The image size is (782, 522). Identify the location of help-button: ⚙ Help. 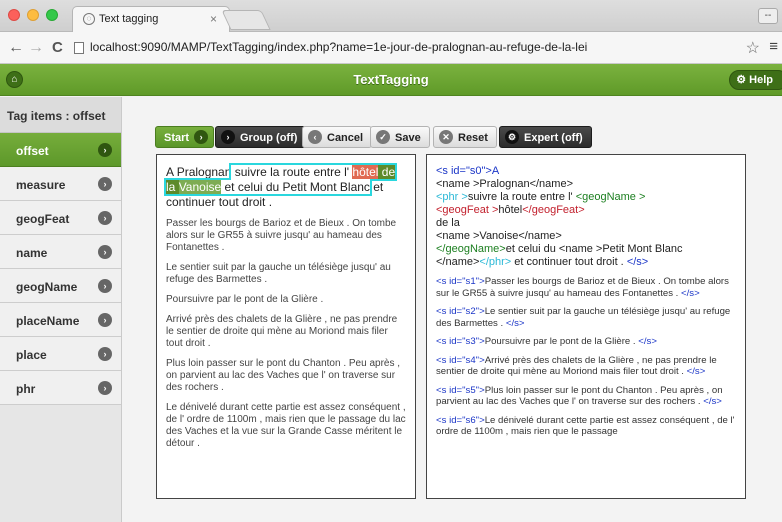
(755, 80).